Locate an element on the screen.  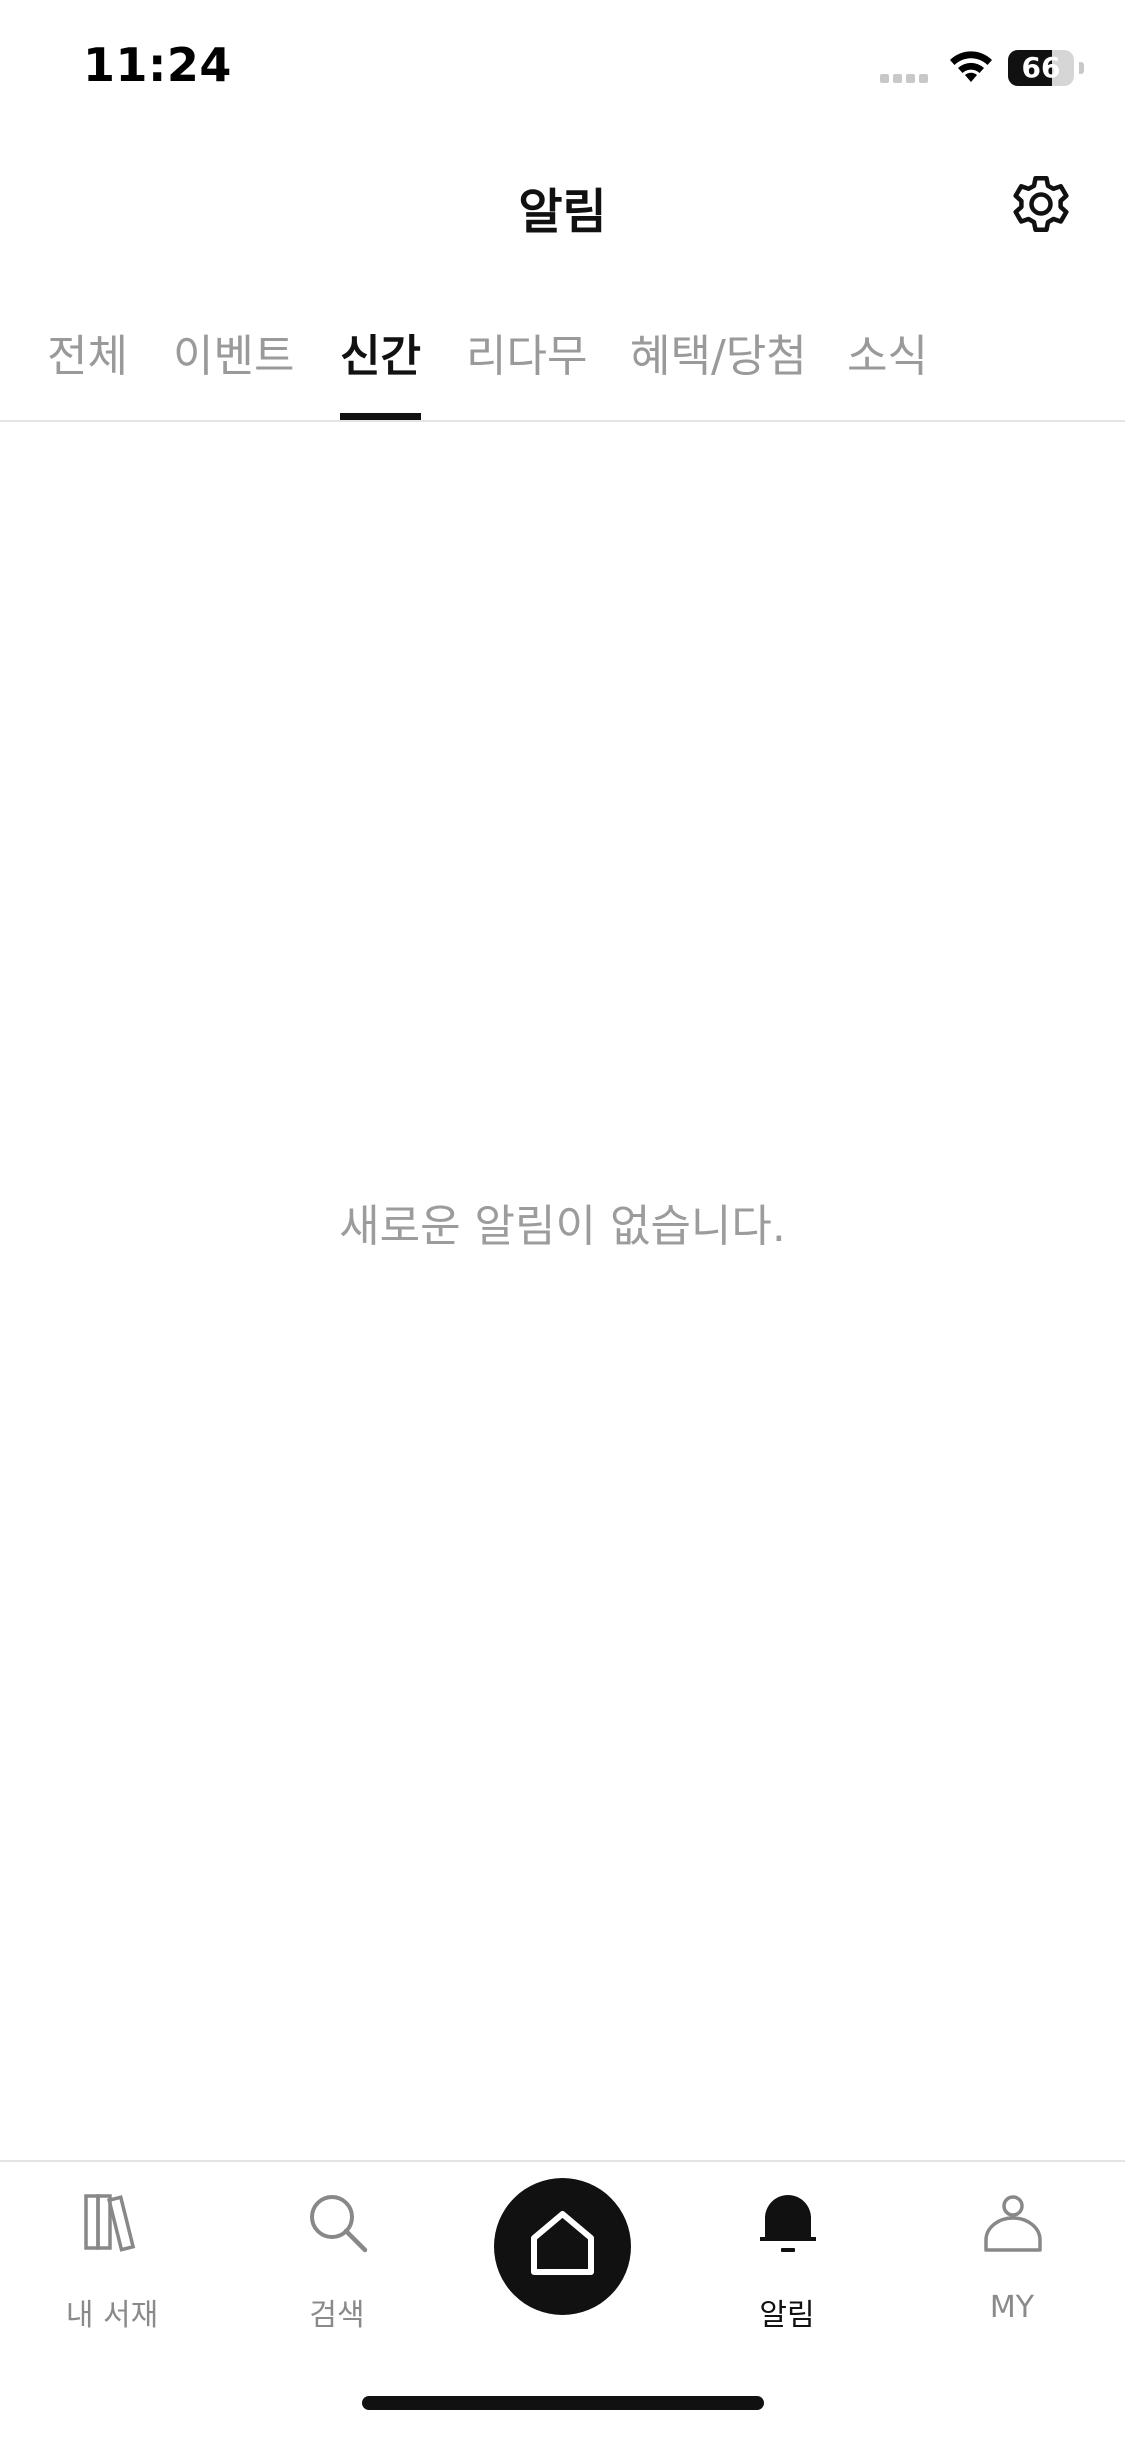
tab-new-release: 신간 is located at coordinates (380, 370).